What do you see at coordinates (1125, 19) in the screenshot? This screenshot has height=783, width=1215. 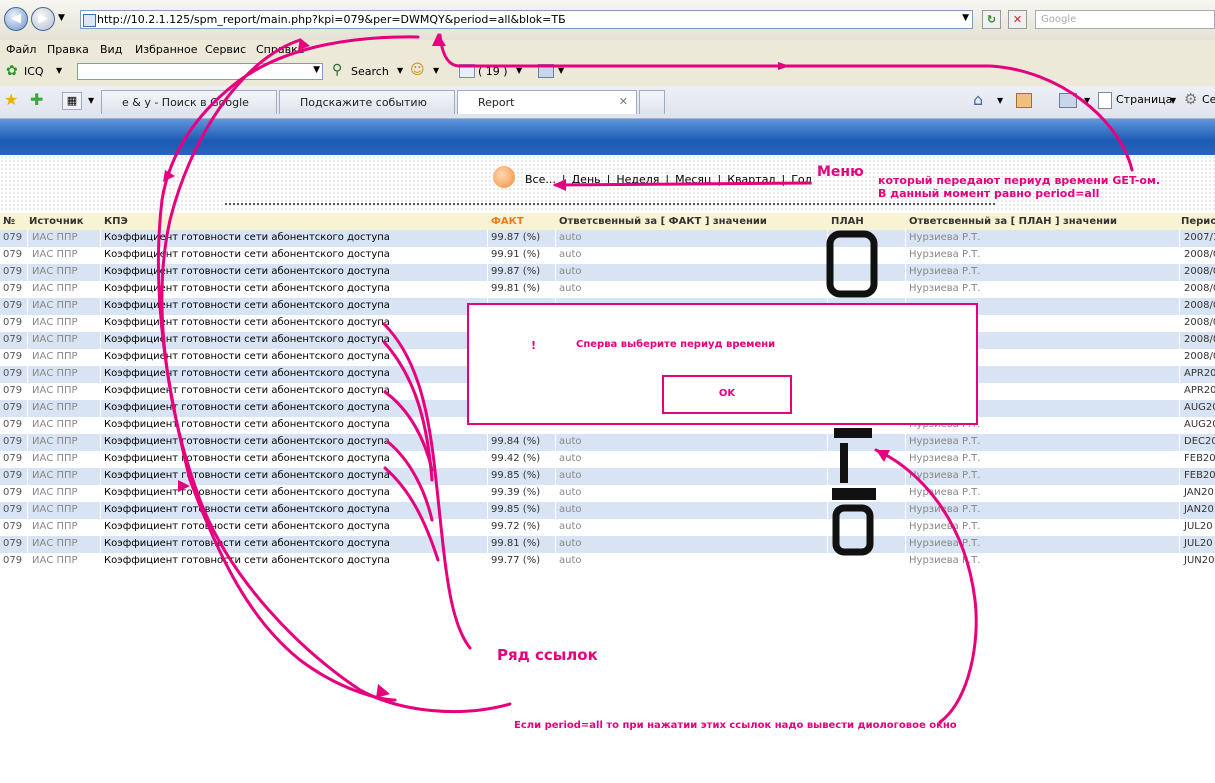 I see `search-input: Google` at bounding box center [1125, 19].